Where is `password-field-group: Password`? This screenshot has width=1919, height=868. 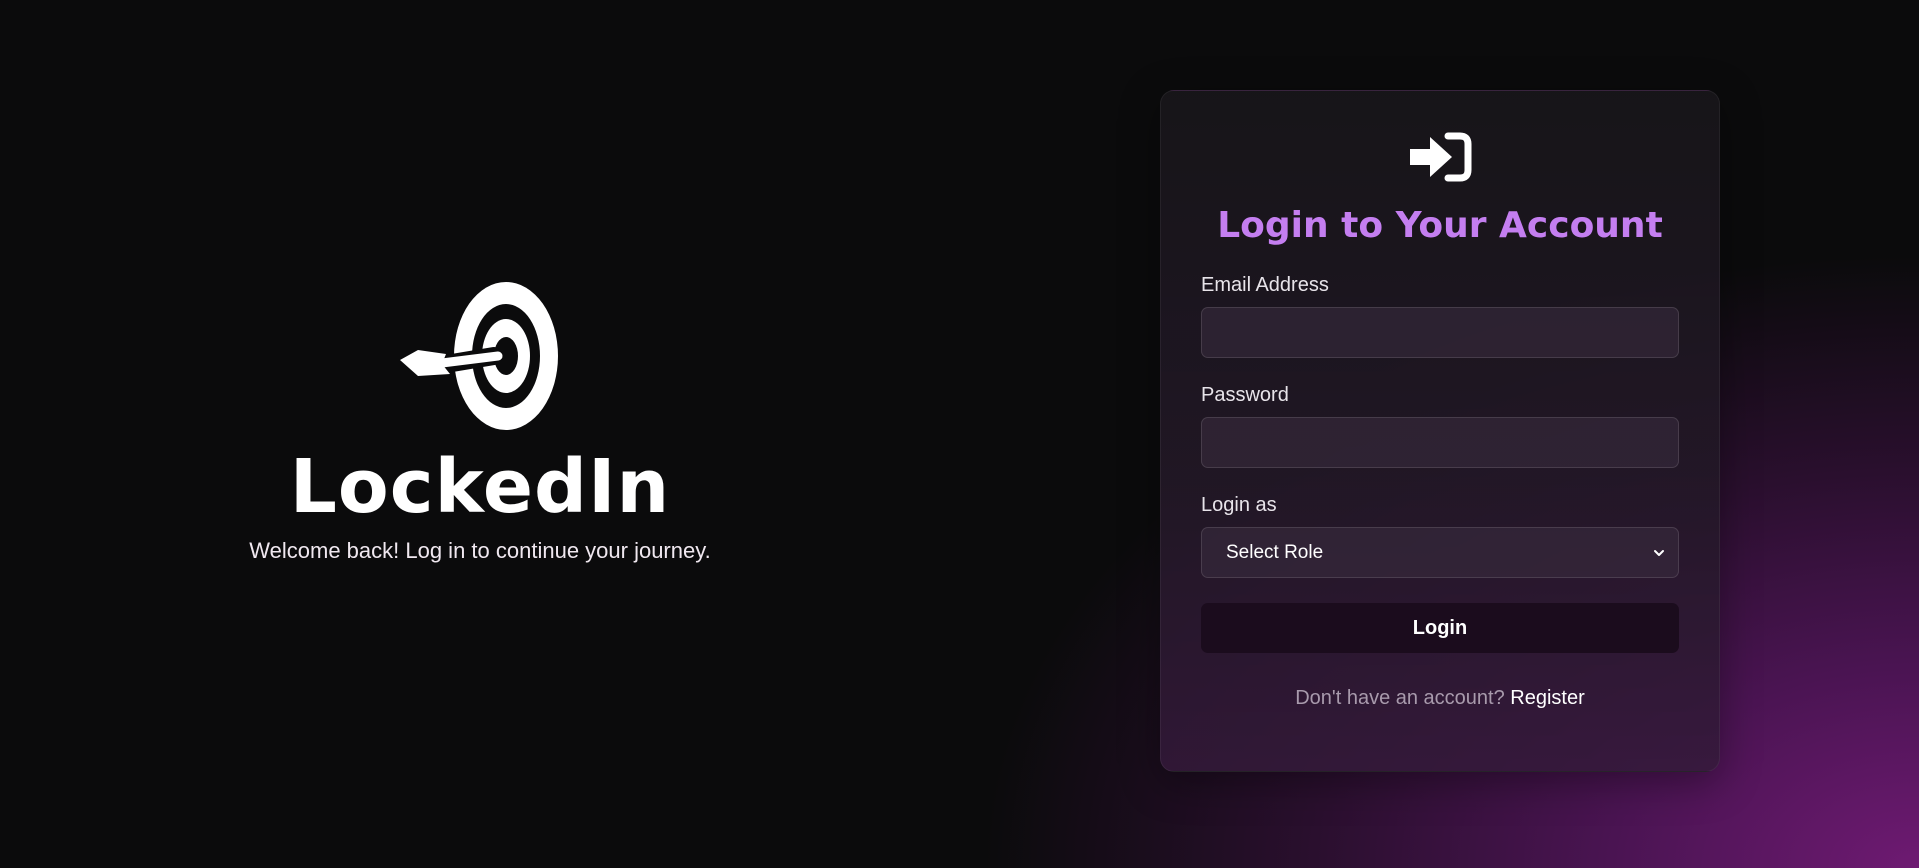 password-field-group: Password is located at coordinates (1440, 426).